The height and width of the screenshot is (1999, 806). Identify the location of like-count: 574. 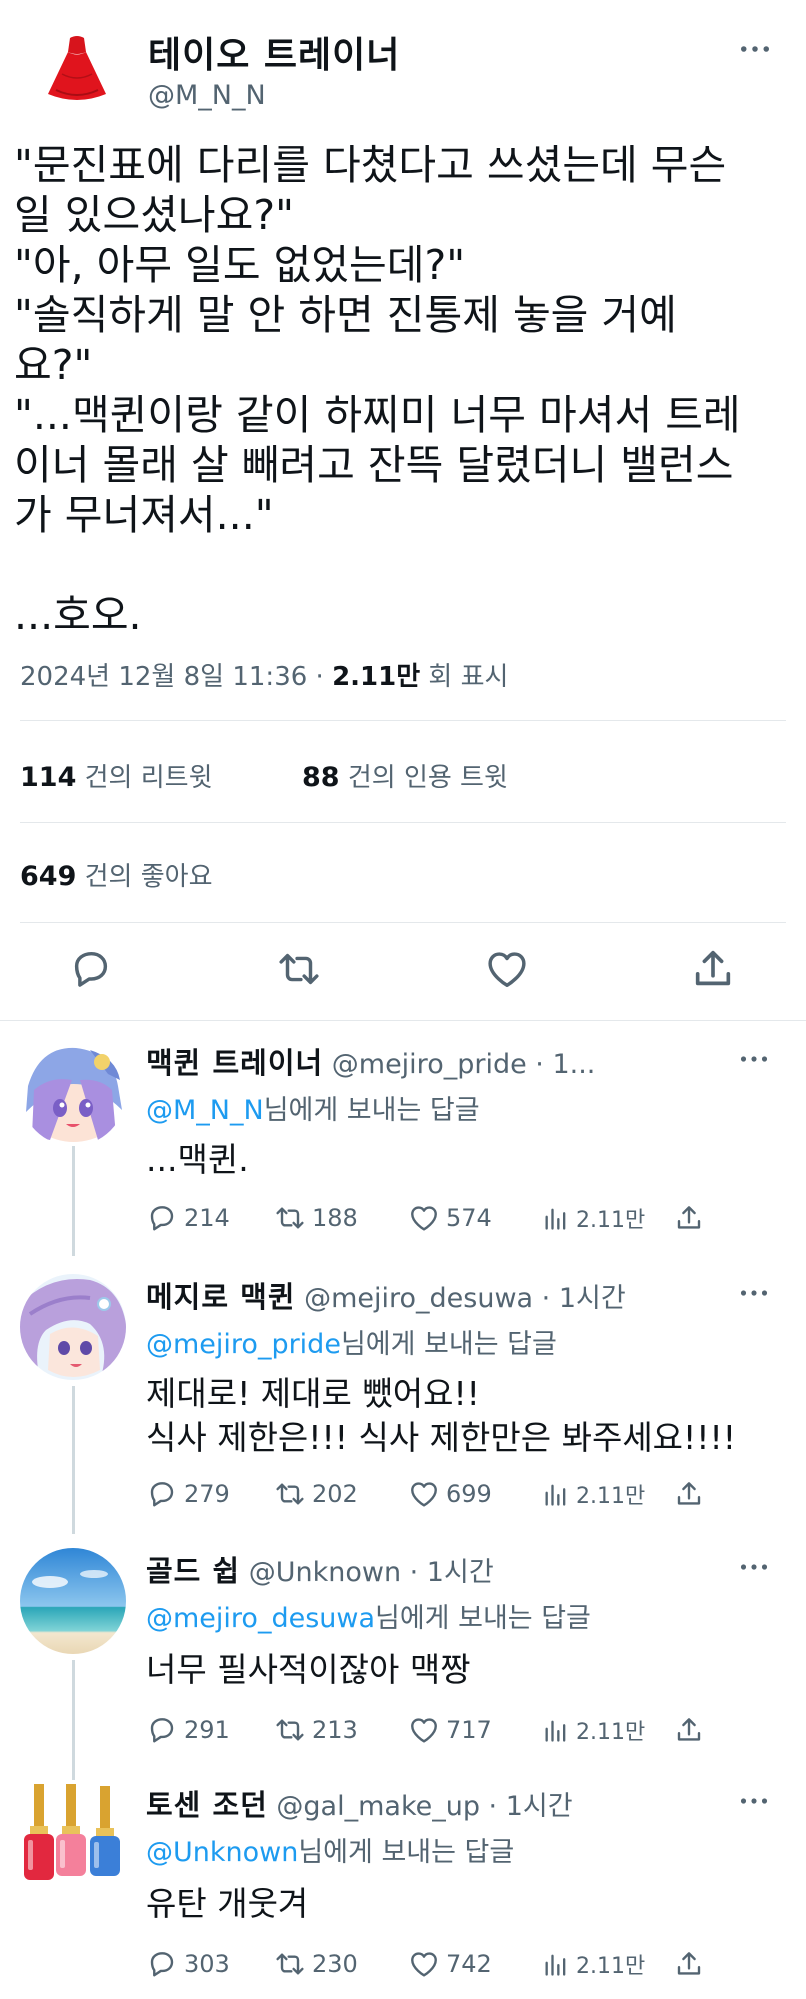
(469, 1218).